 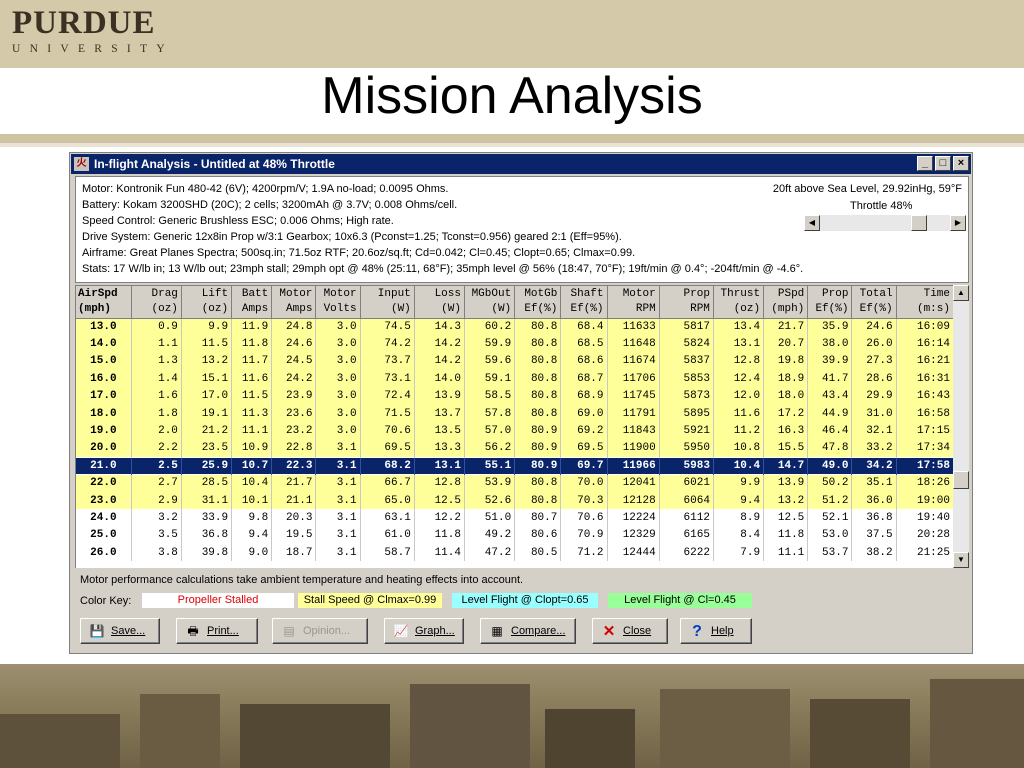 What do you see at coordinates (958, 223) in the screenshot?
I see `throttle-increase-arrow-icon: ▶` at bounding box center [958, 223].